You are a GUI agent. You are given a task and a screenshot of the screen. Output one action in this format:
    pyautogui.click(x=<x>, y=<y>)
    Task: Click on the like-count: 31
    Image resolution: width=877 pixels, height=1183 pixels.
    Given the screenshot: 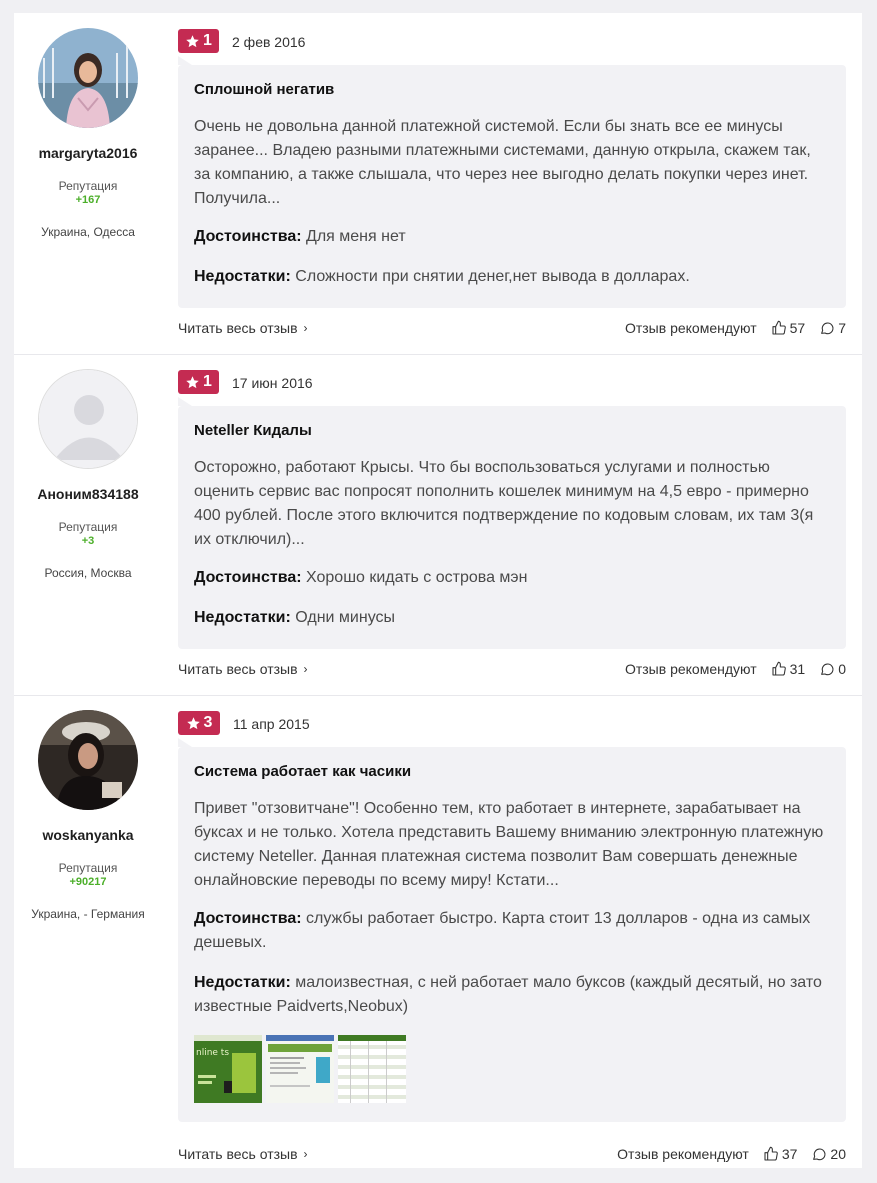 What is the action you would take?
    pyautogui.click(x=797, y=669)
    